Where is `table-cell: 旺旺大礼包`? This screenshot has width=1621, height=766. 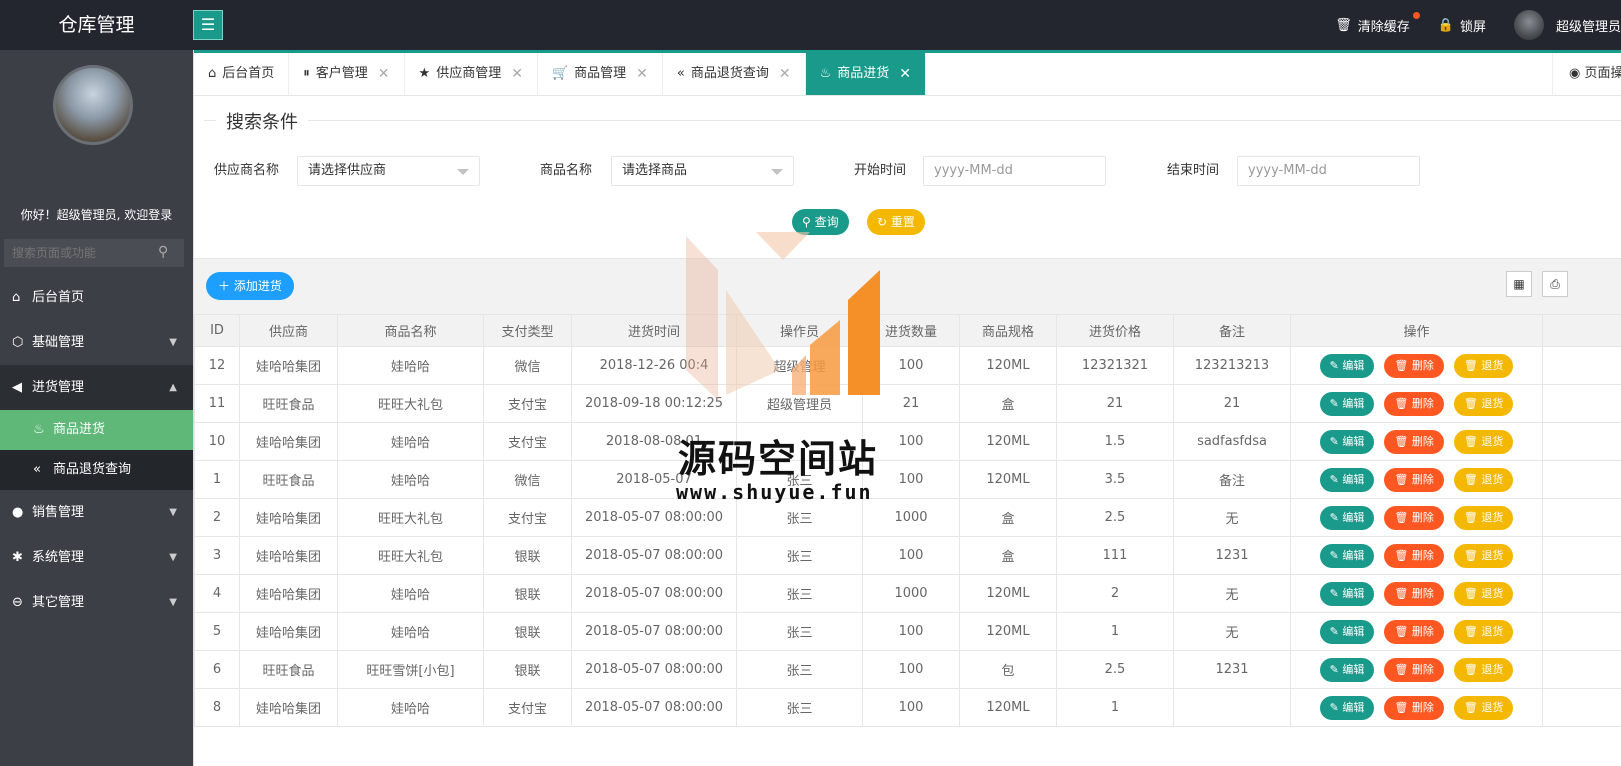
table-cell: 旺旺大礼包 is located at coordinates (410, 517).